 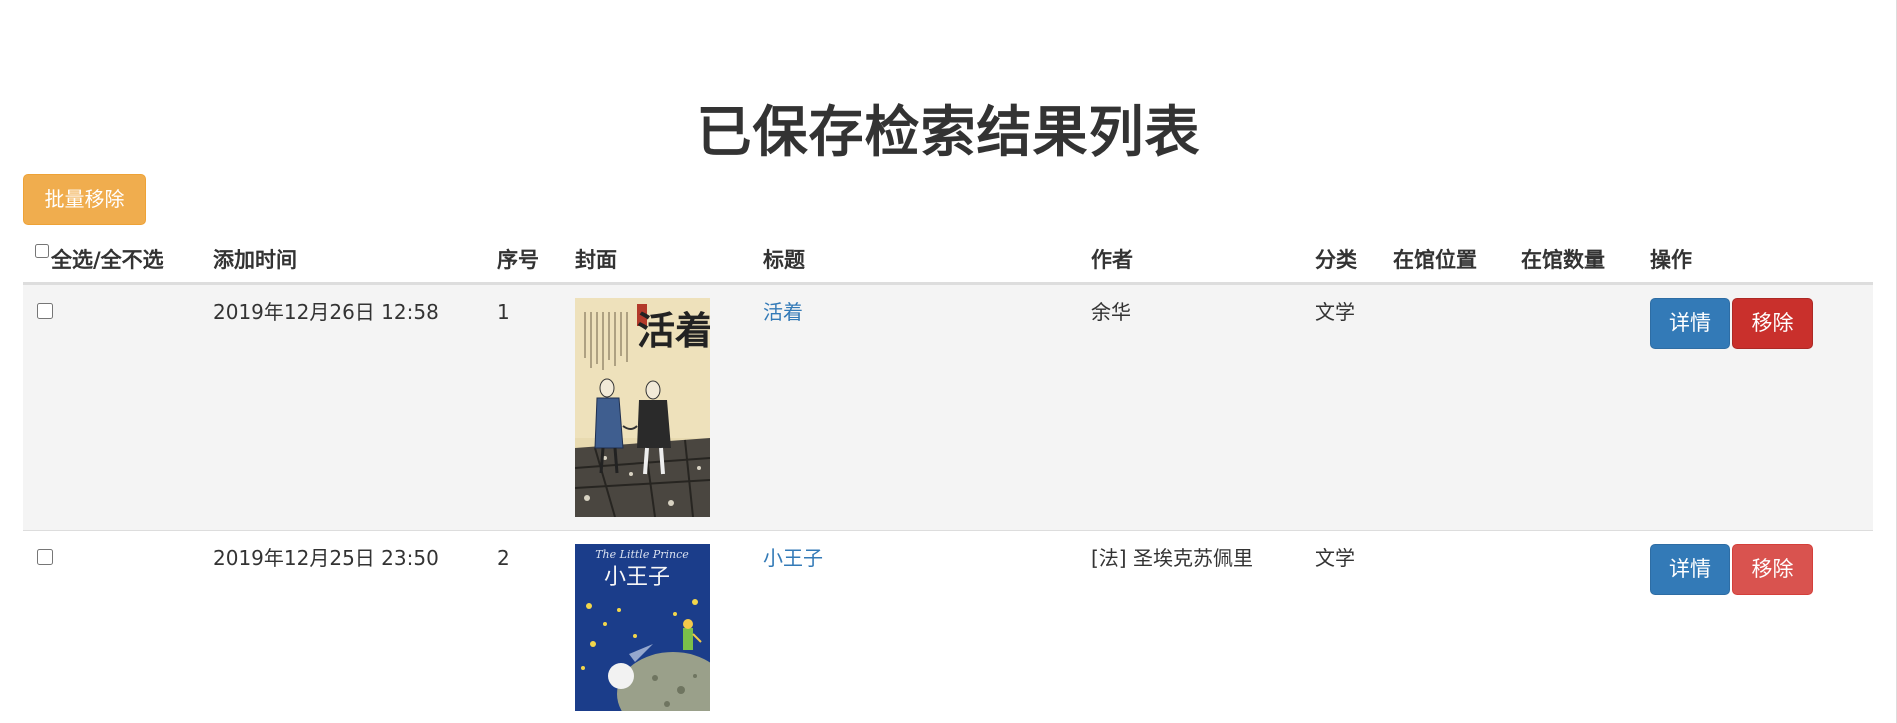 What do you see at coordinates (783, 312) in the screenshot?
I see `book-title-link: 活着` at bounding box center [783, 312].